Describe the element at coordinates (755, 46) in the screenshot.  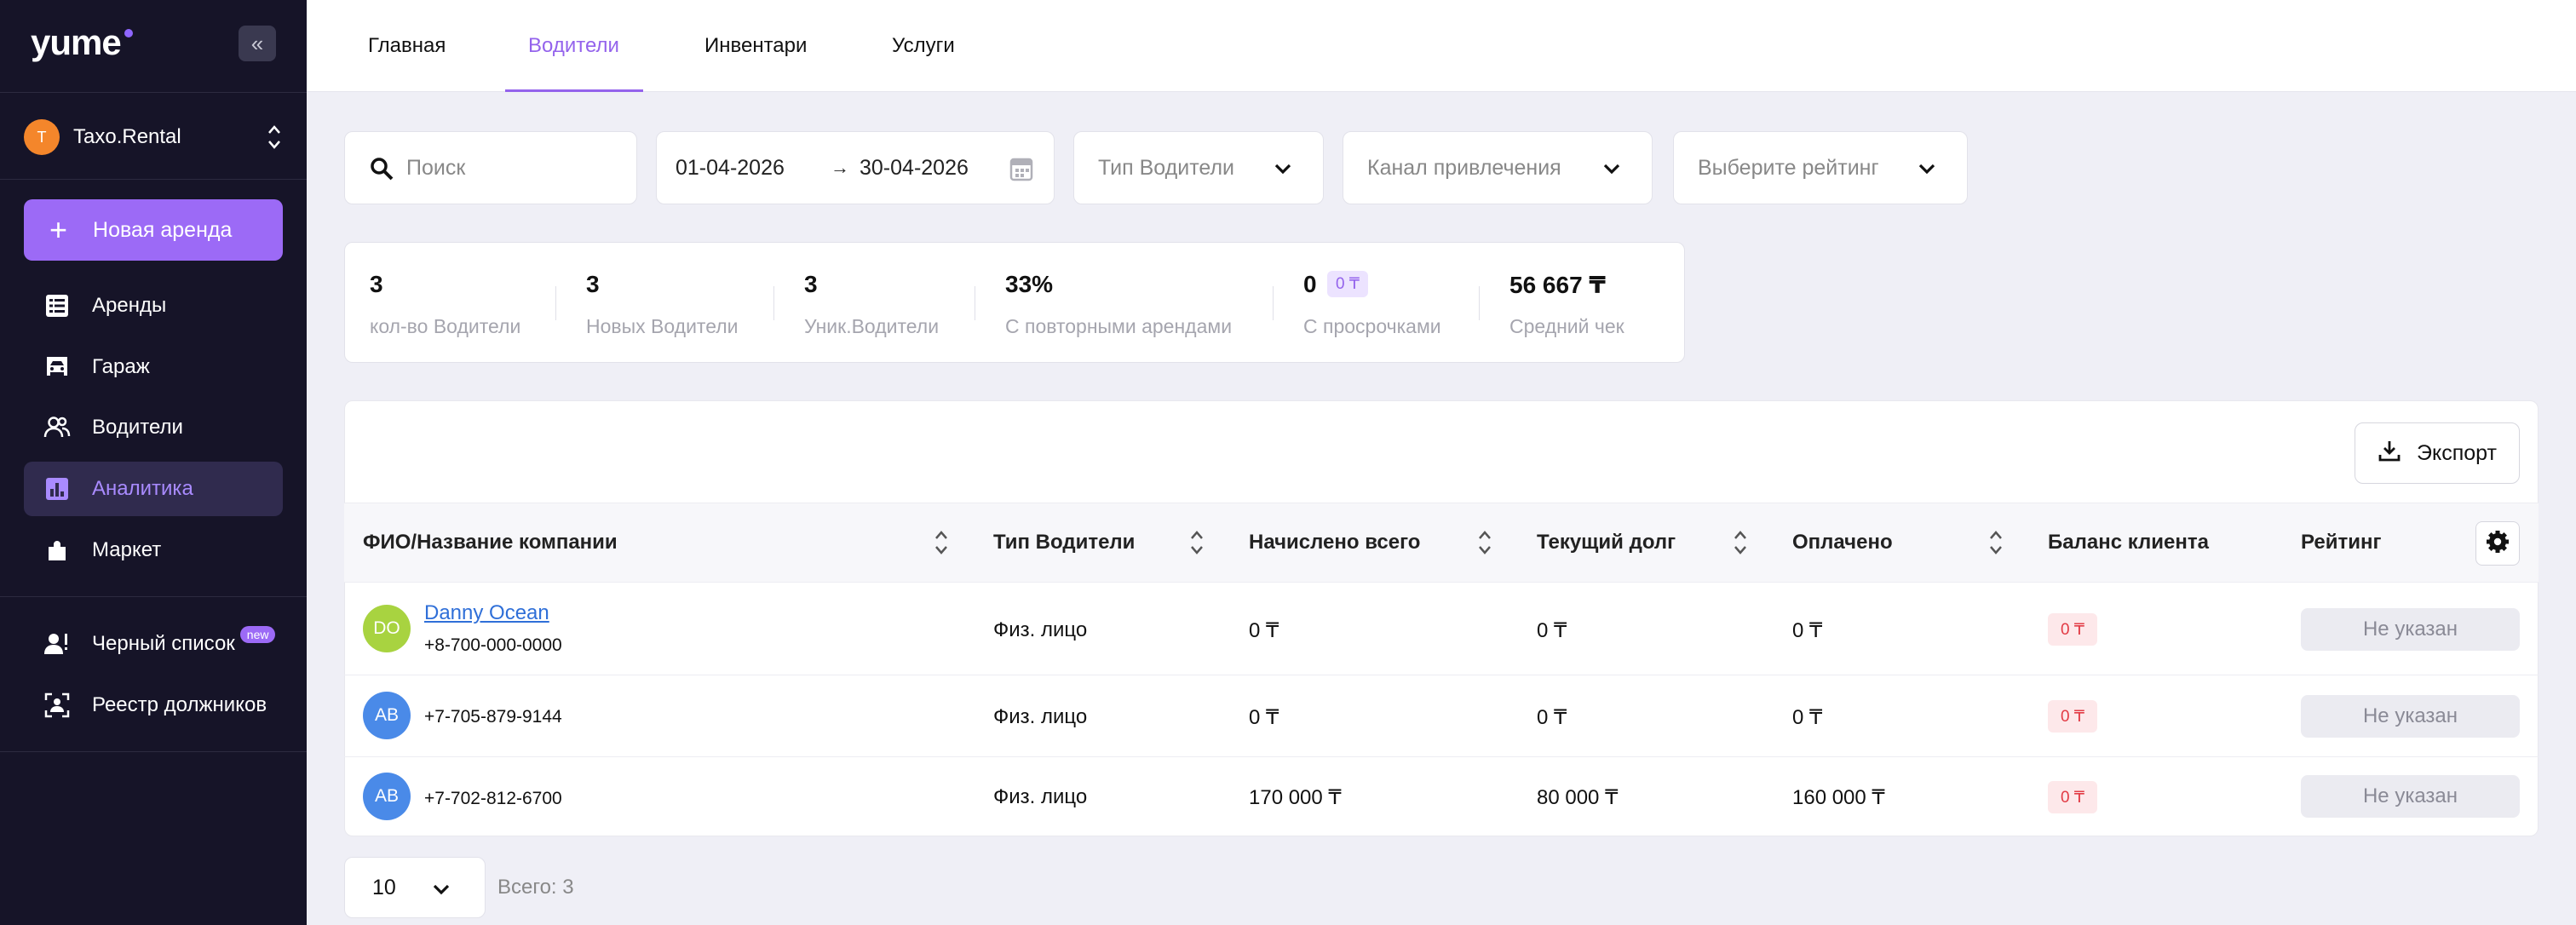
I see `tab-inventory: Инвентари` at that location.